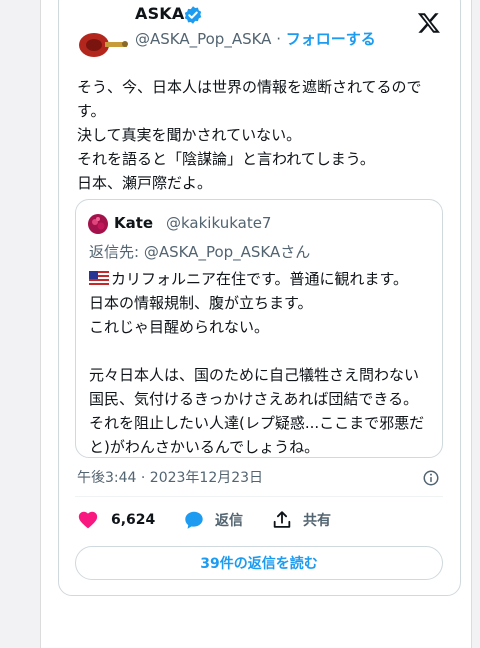 This screenshot has height=648, width=480. Describe the element at coordinates (317, 521) in the screenshot. I see `share-label: 共有` at that location.